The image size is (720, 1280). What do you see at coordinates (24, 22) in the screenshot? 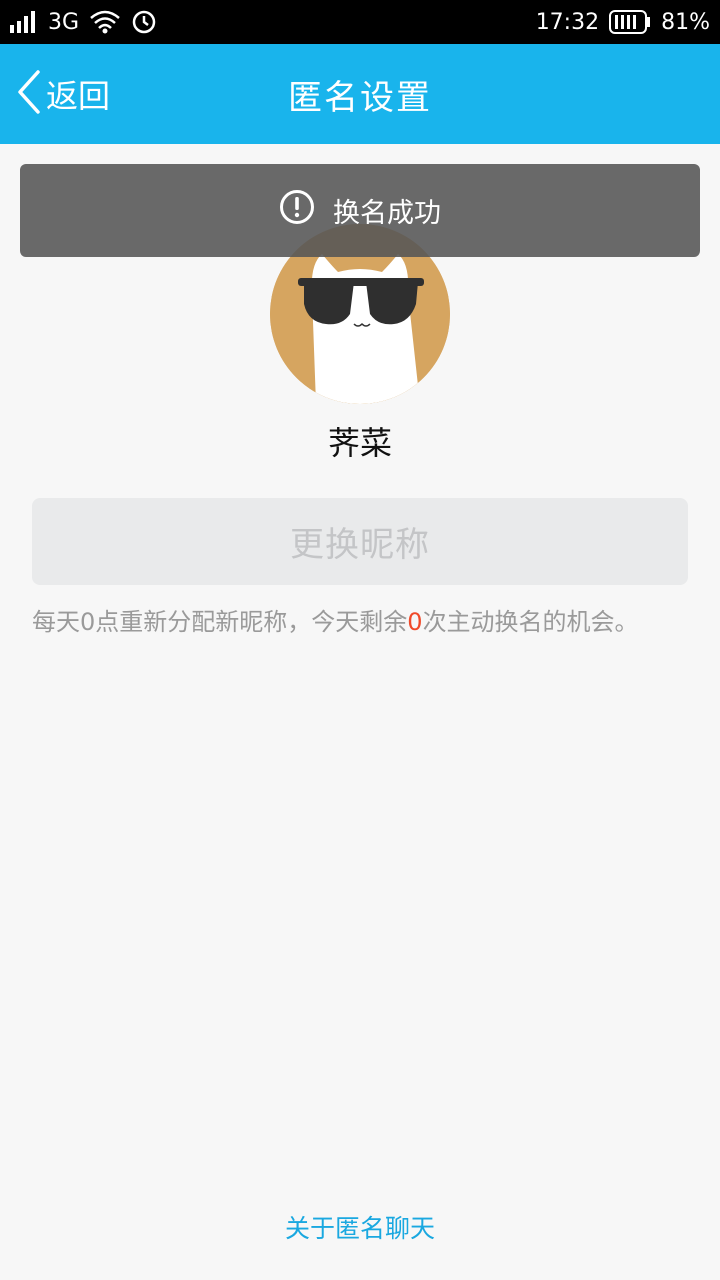
I see `signal-icon` at bounding box center [24, 22].